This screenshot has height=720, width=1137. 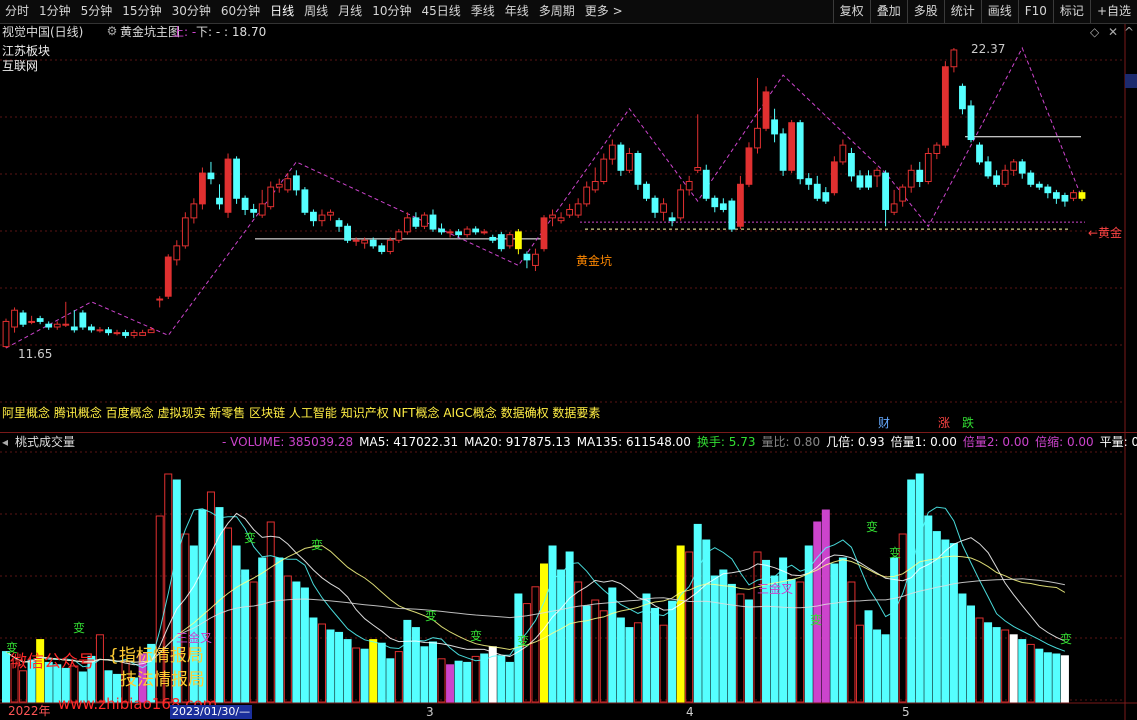 I want to click on readout-item: 倍量2: 0.00, so click(x=996, y=442).